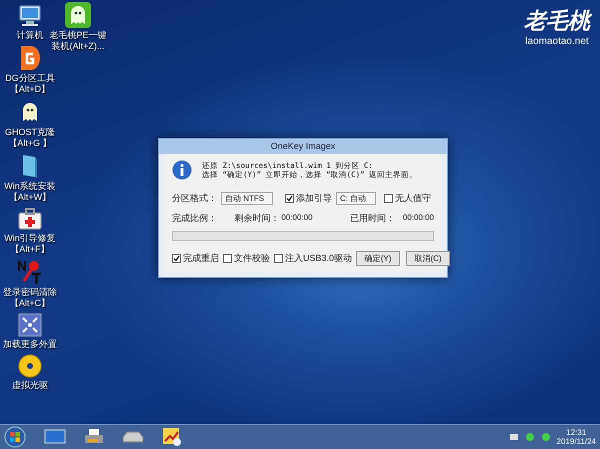 This screenshot has width=600, height=449. I want to click on desktop-icon-label: 计算机, so click(30, 35).